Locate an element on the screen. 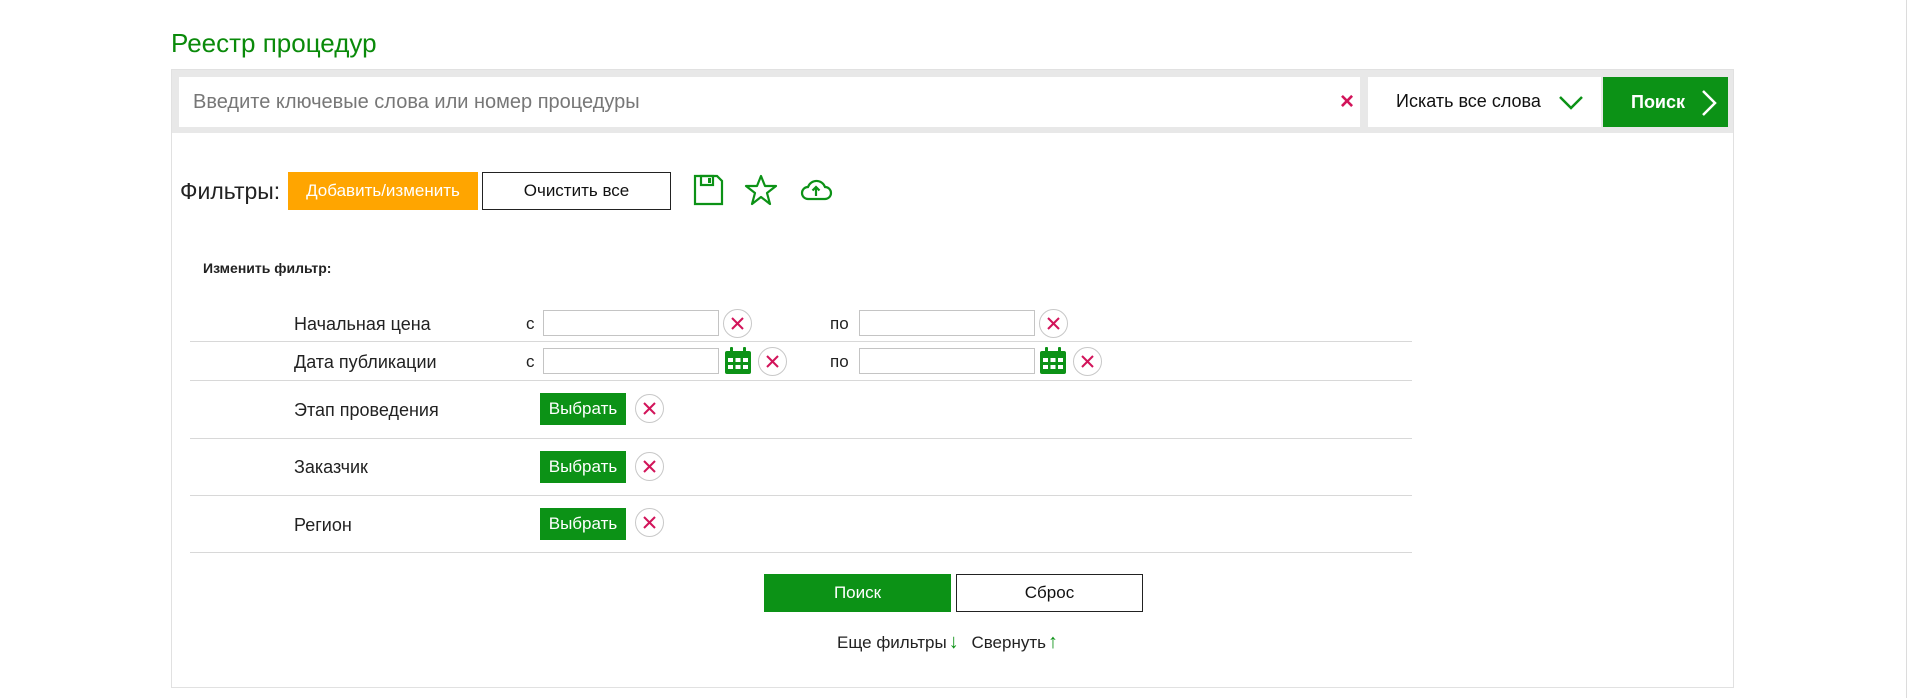  search-button-label: Поиск is located at coordinates (1658, 102).